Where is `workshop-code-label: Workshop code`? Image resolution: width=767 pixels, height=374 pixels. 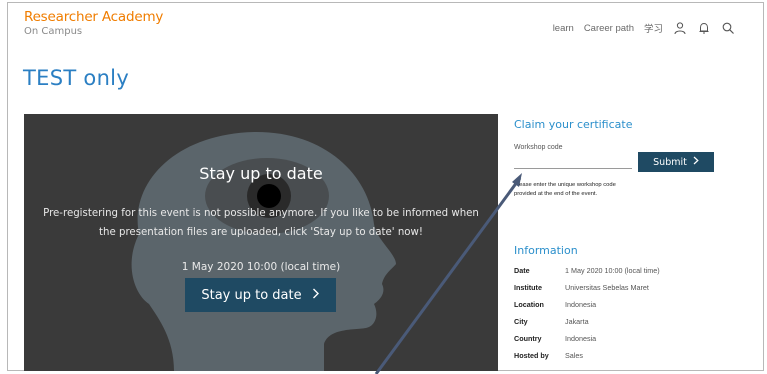 workshop-code-label: Workshop code is located at coordinates (538, 147).